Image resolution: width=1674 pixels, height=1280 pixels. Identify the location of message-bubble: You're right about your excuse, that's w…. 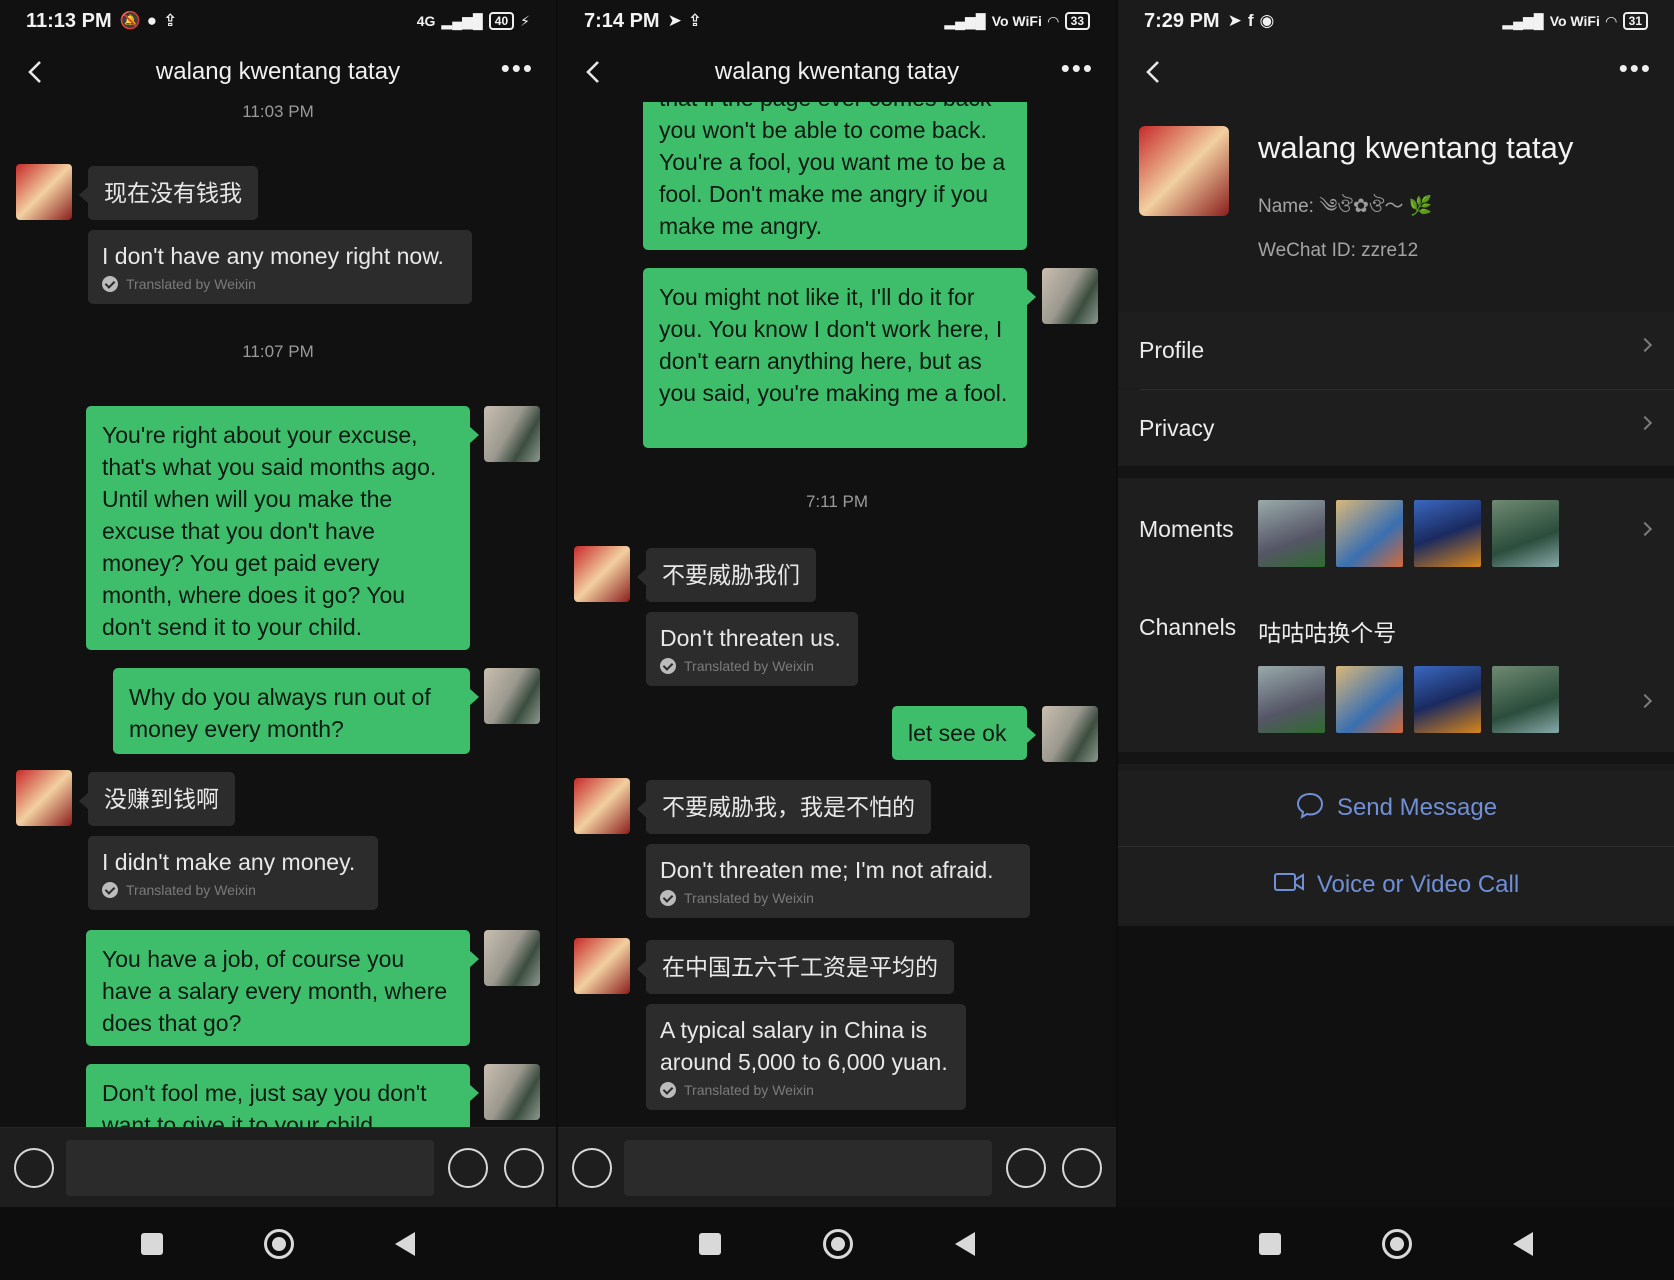
(282, 528).